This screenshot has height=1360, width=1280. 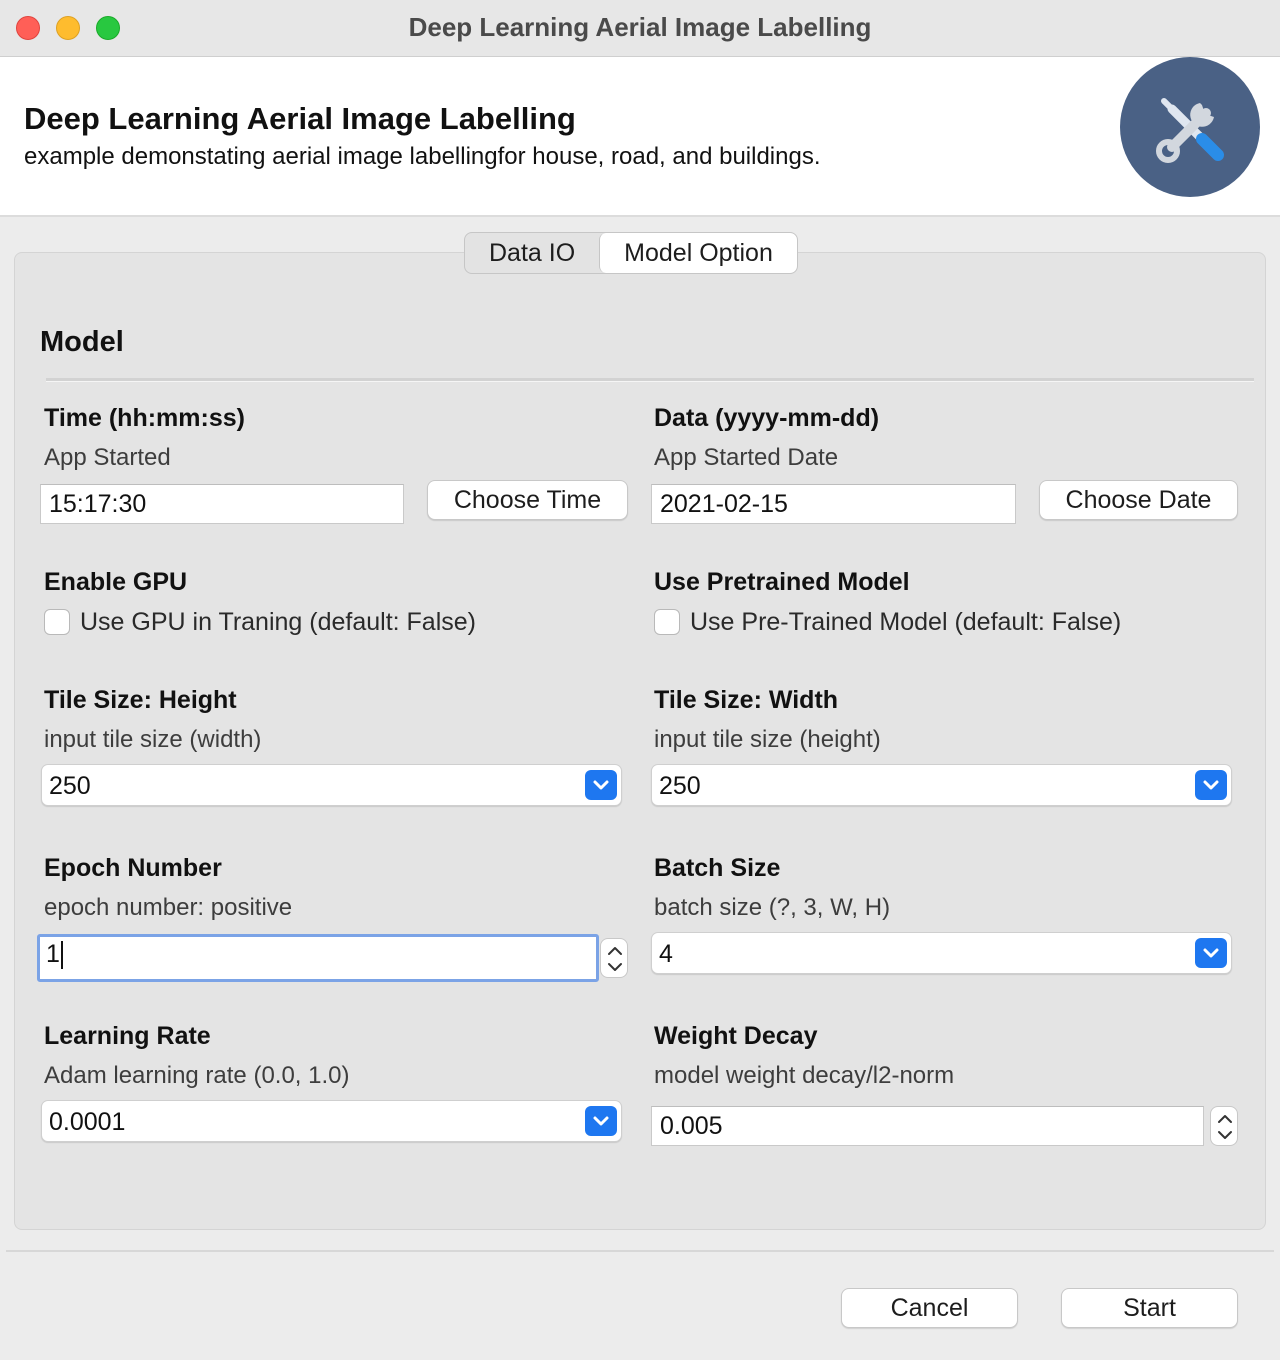 I want to click on tile-height-select: 250, so click(x=331, y=785).